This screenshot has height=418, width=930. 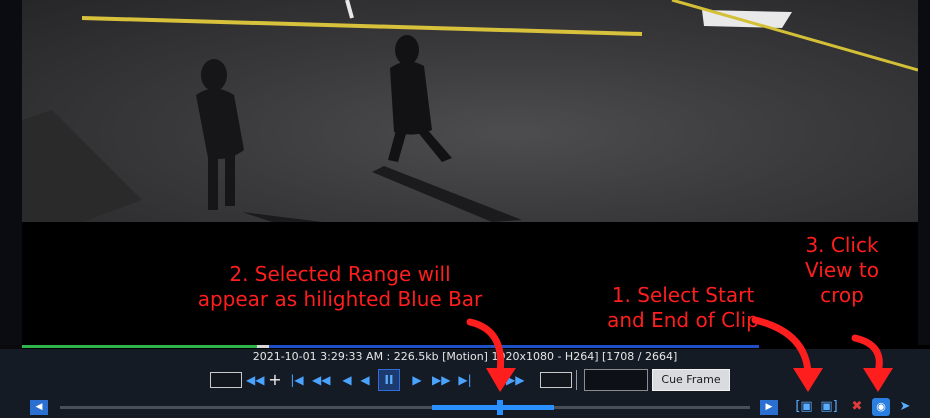 I want to click on clip-start-icon: [▣, so click(x=804, y=407).